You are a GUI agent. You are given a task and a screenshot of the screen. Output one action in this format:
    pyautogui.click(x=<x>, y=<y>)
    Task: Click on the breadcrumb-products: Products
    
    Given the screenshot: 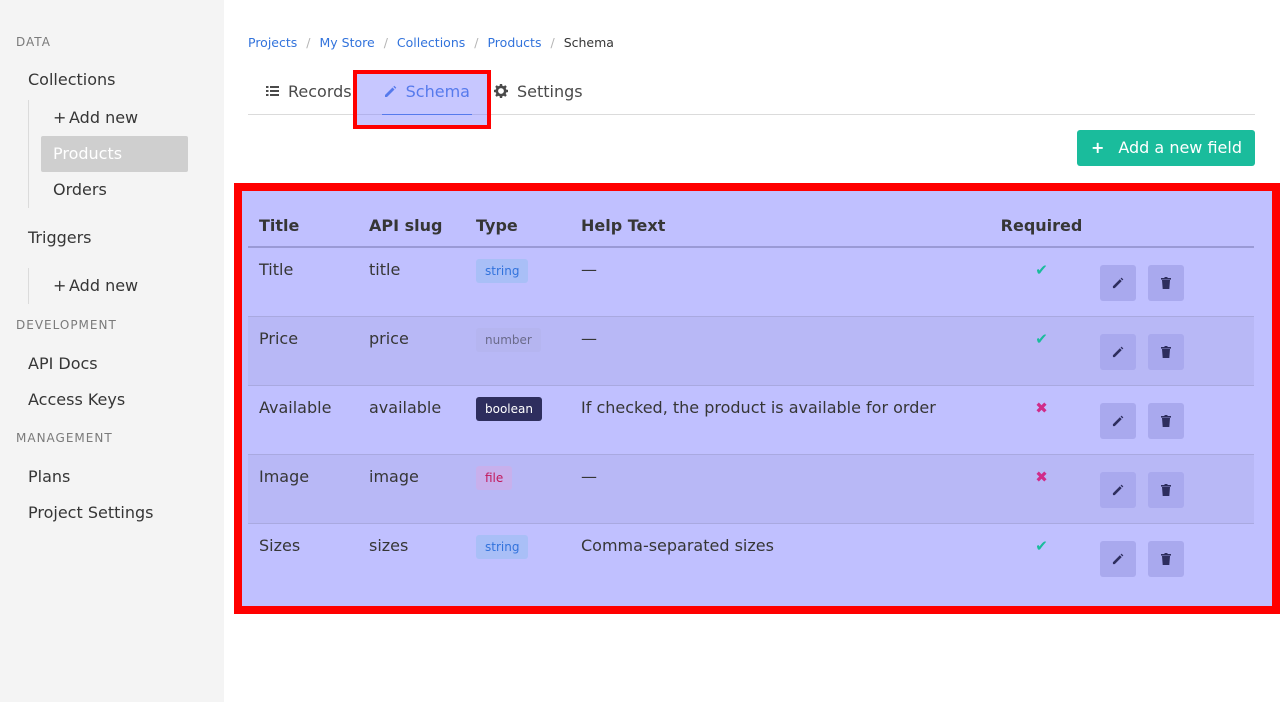 What is the action you would take?
    pyautogui.click(x=514, y=42)
    